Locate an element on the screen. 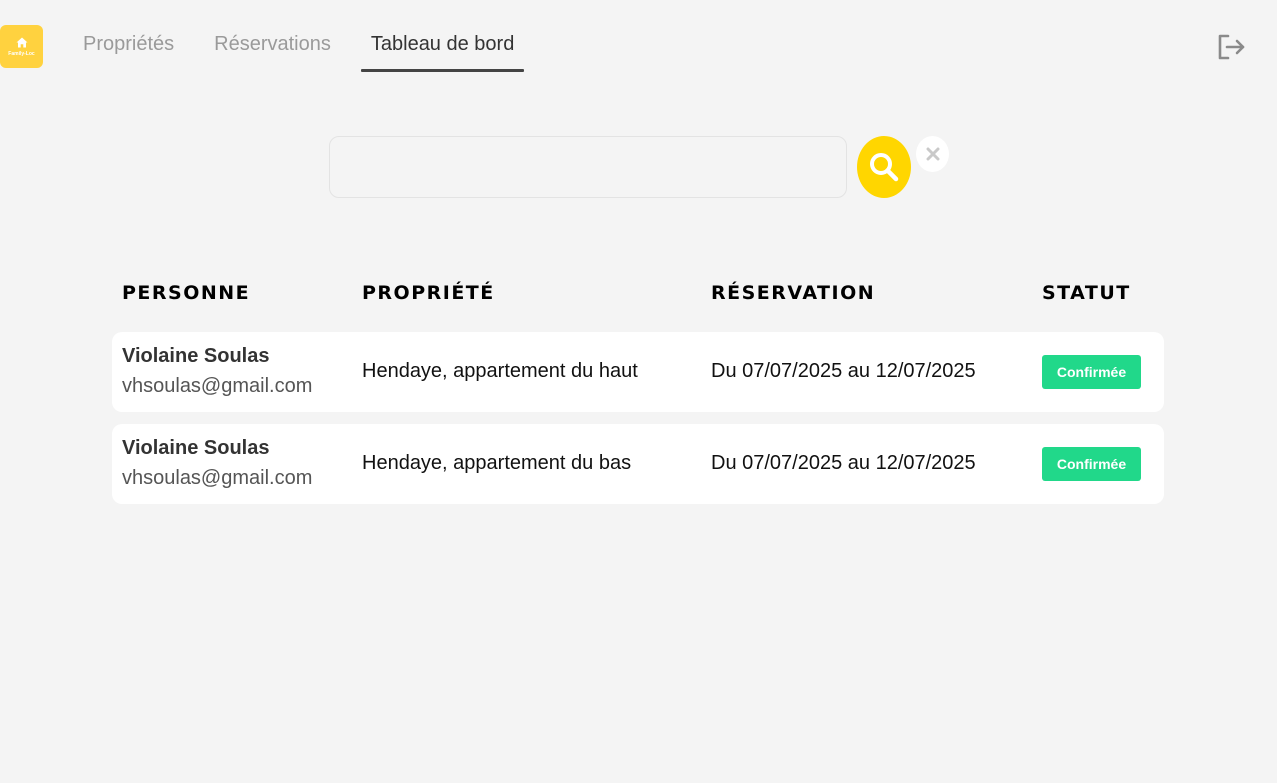 The width and height of the screenshot is (1277, 783). logout-icon is located at coordinates (1231, 47).